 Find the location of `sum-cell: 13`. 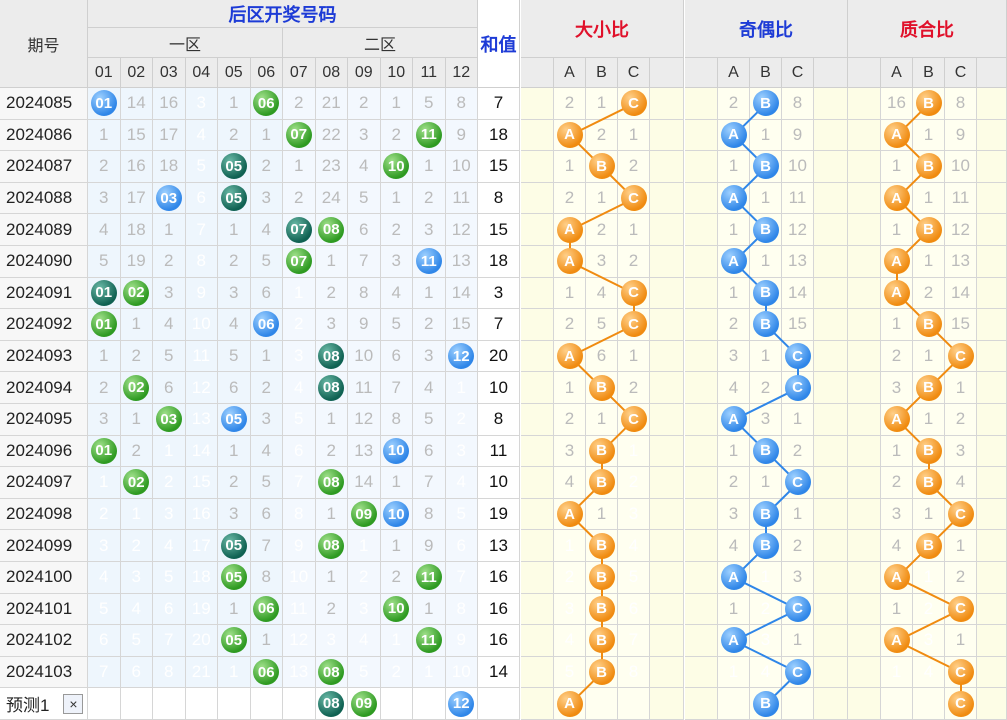

sum-cell: 13 is located at coordinates (499, 546).